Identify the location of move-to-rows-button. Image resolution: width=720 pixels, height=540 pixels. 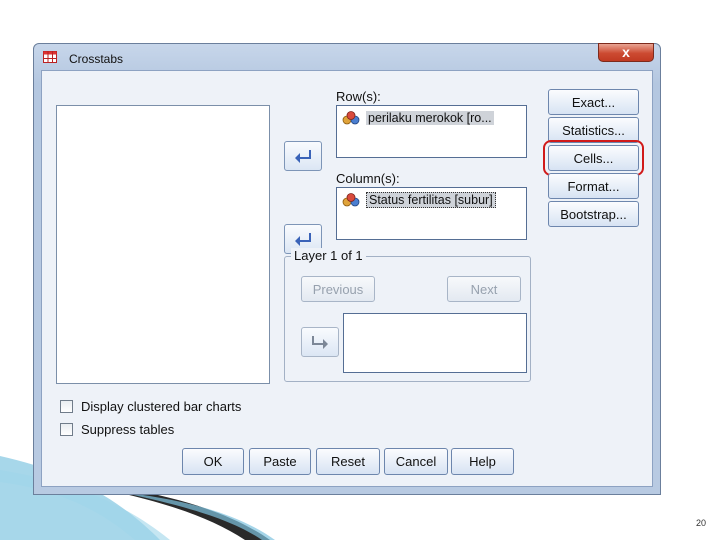
(303, 156).